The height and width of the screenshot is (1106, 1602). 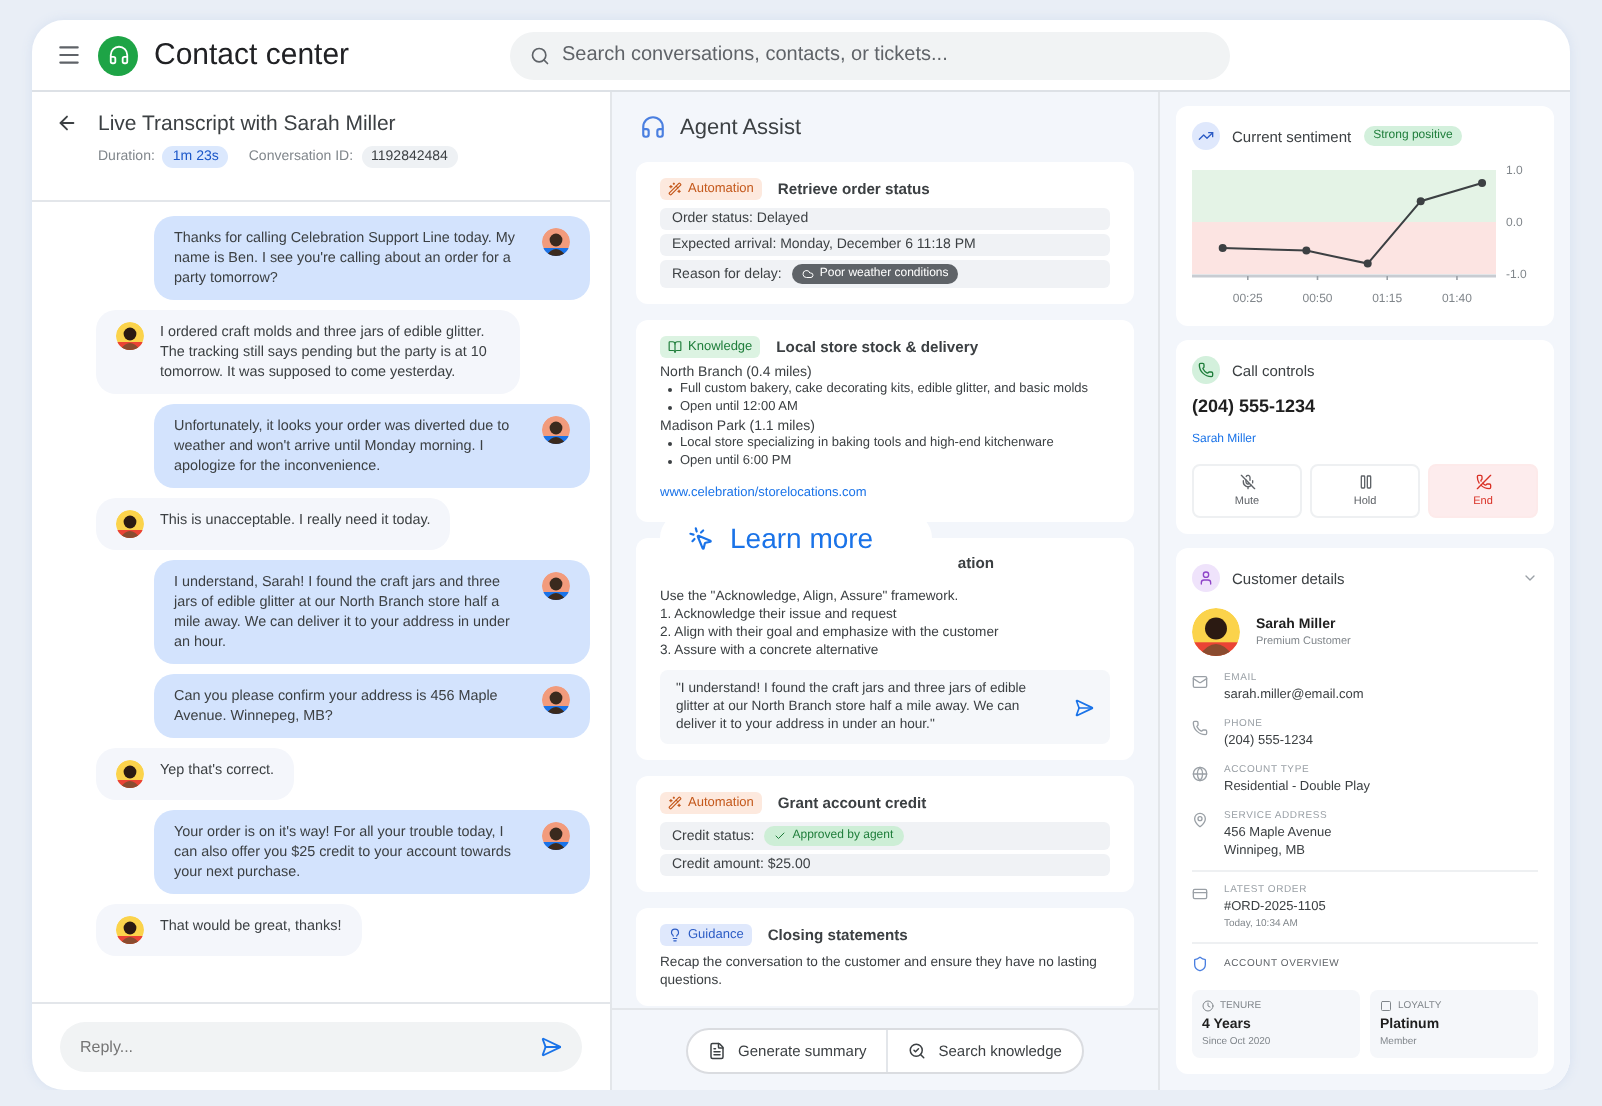 I want to click on shield-icon, so click(x=1200, y=964).